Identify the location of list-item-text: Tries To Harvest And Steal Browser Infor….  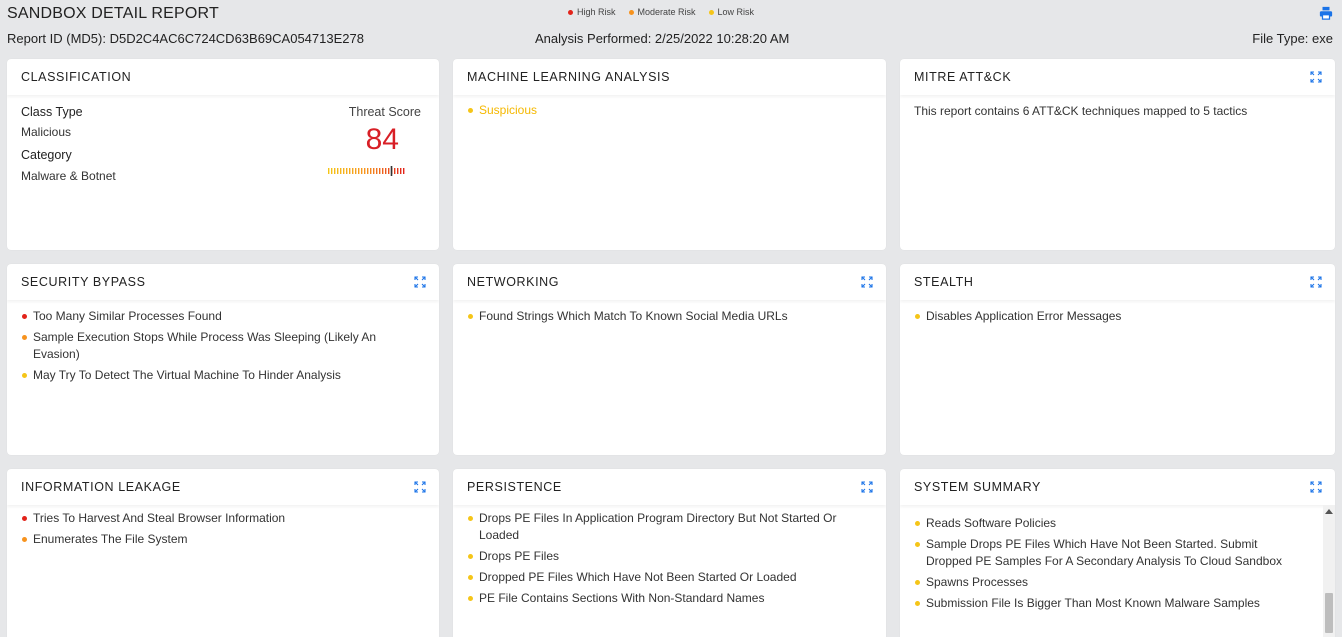
(159, 518).